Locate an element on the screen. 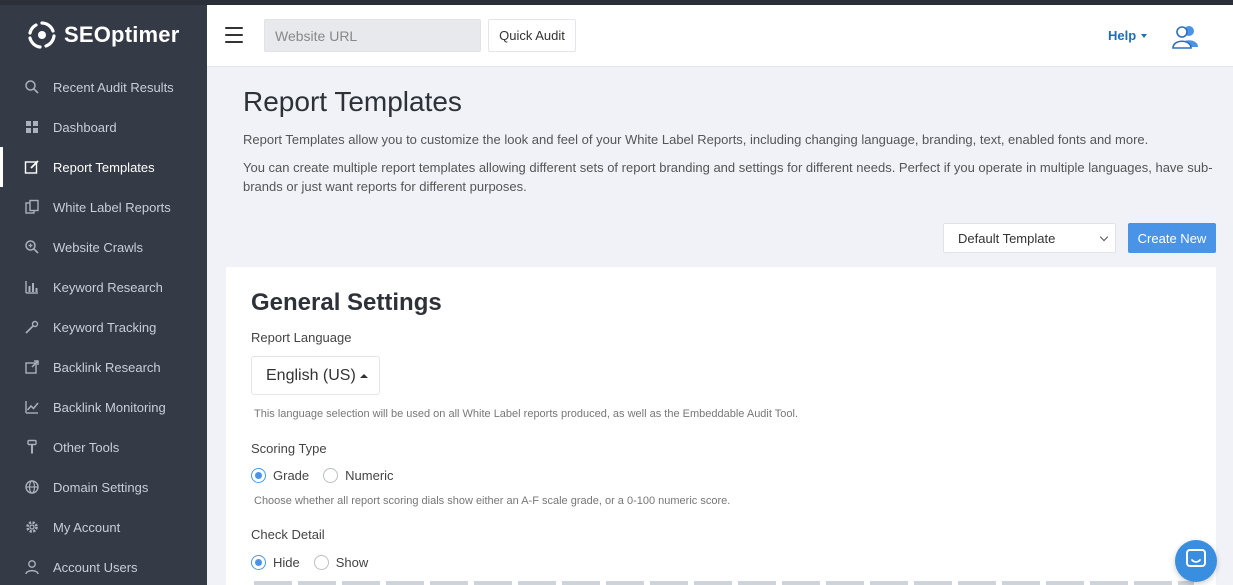 The height and width of the screenshot is (585, 1233). radio-label: Show is located at coordinates (352, 562).